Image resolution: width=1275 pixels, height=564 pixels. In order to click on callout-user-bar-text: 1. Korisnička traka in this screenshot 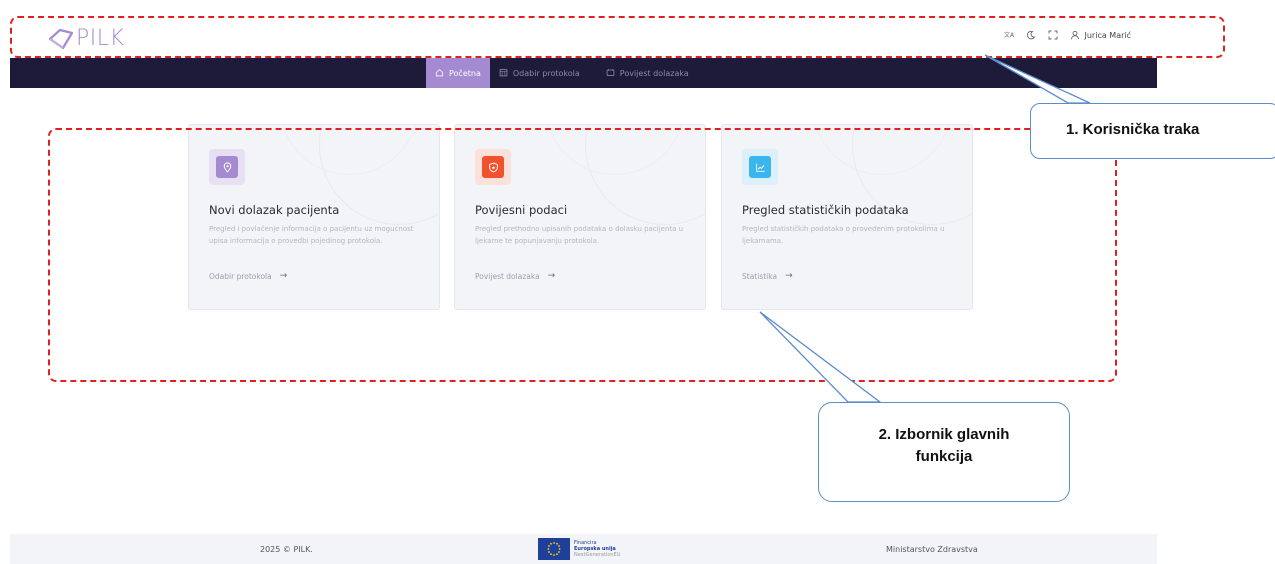, I will do `click(1133, 129)`.